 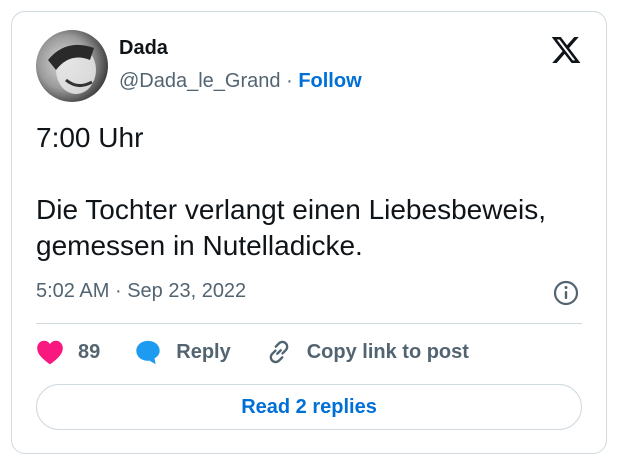 What do you see at coordinates (329, 81) in the screenshot?
I see `follow-link: Follow` at bounding box center [329, 81].